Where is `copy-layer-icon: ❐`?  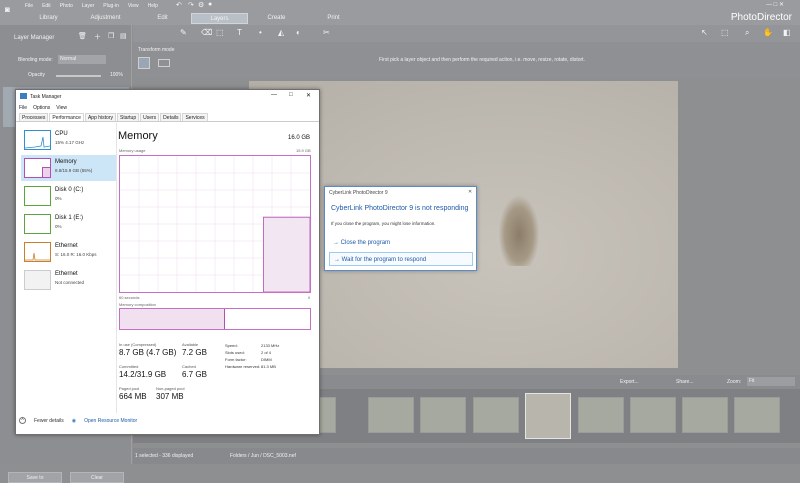
copy-layer-icon: ❐ is located at coordinates (111, 36).